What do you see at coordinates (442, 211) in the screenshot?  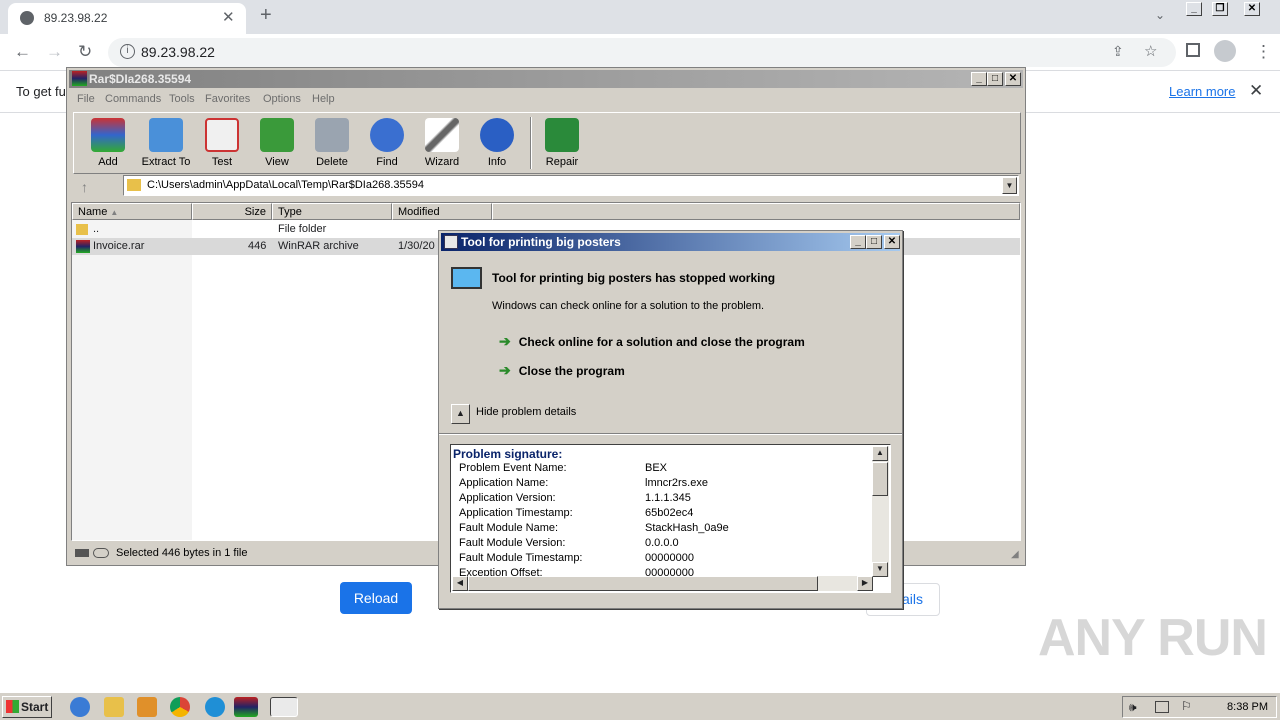 I see `column-header-modified: Modified` at bounding box center [442, 211].